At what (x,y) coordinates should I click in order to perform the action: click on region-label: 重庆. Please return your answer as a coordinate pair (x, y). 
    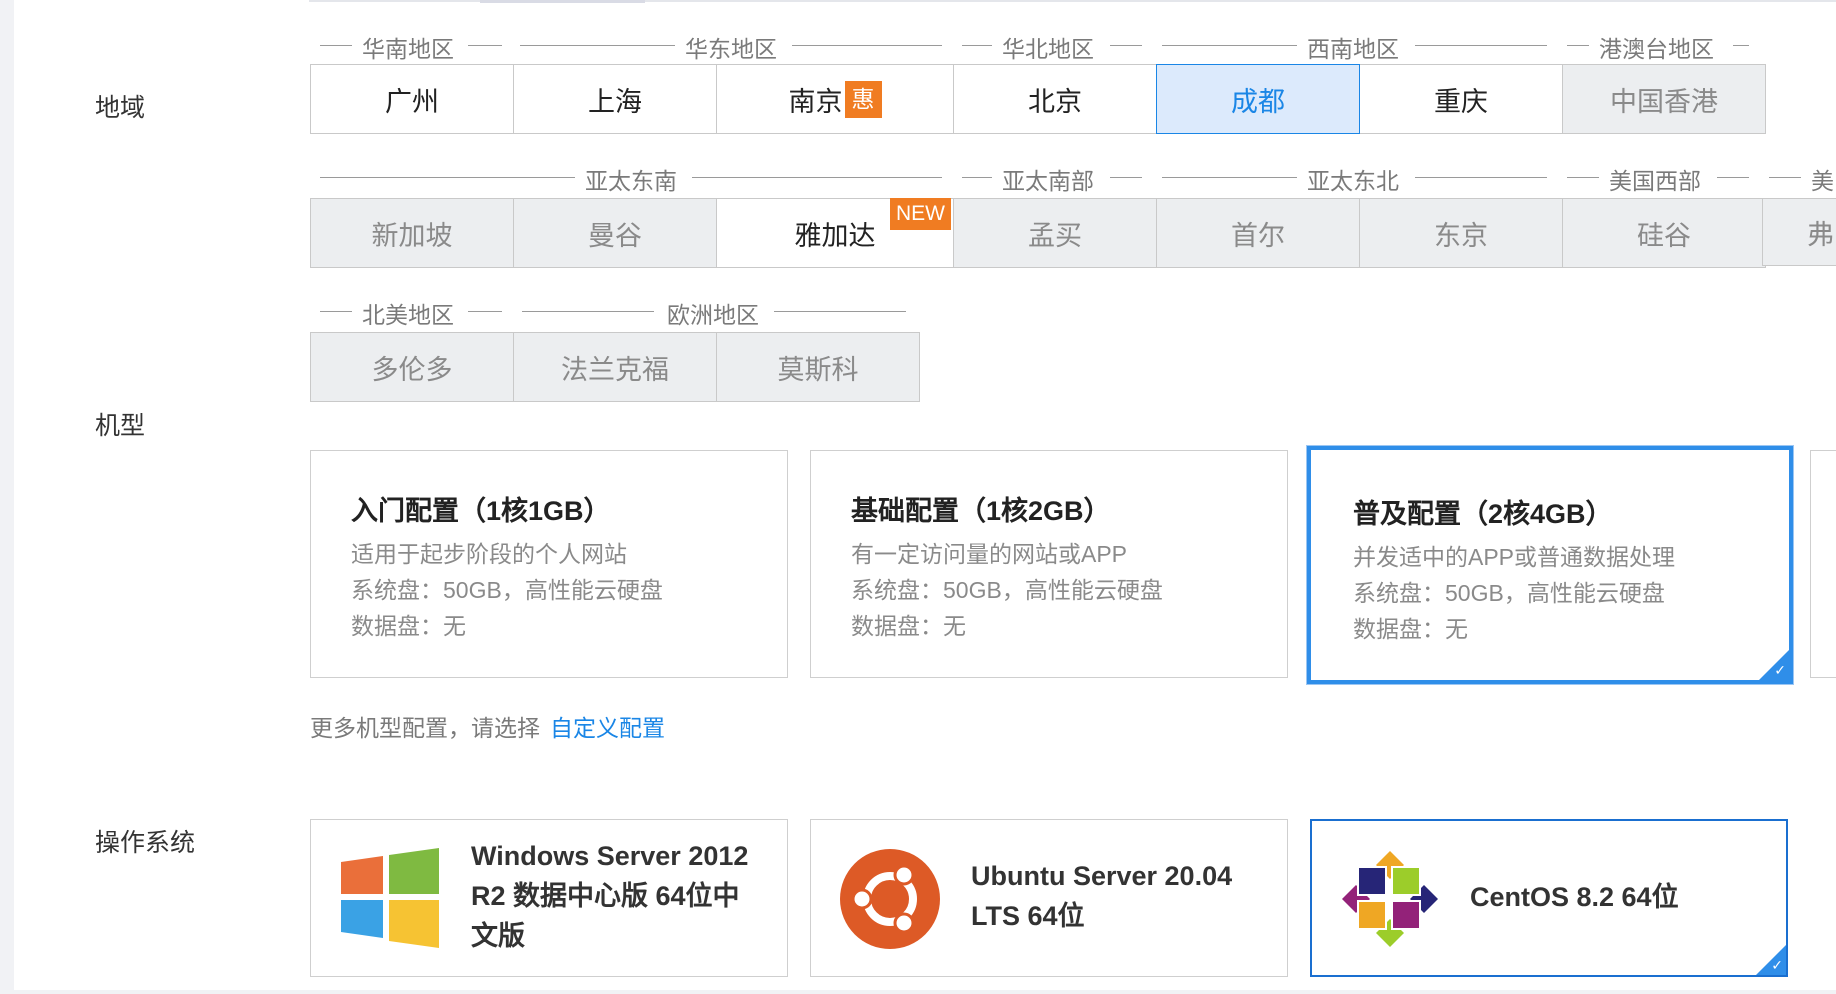
    Looking at the image, I should click on (1461, 101).